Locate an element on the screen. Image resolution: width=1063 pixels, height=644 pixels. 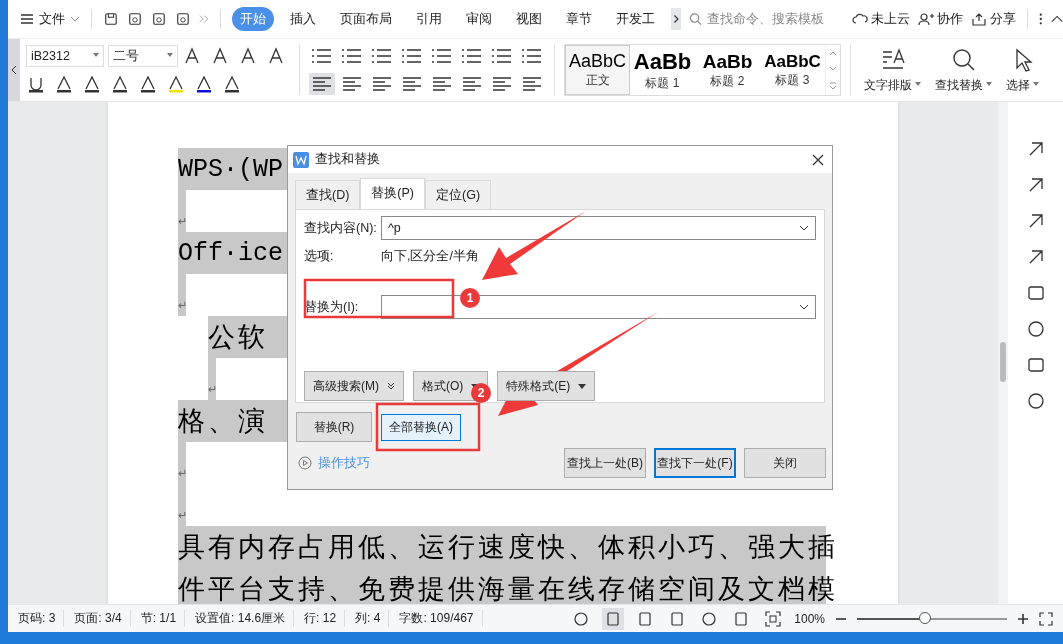
options-text: 向下,区分全/半角 is located at coordinates (430, 256).